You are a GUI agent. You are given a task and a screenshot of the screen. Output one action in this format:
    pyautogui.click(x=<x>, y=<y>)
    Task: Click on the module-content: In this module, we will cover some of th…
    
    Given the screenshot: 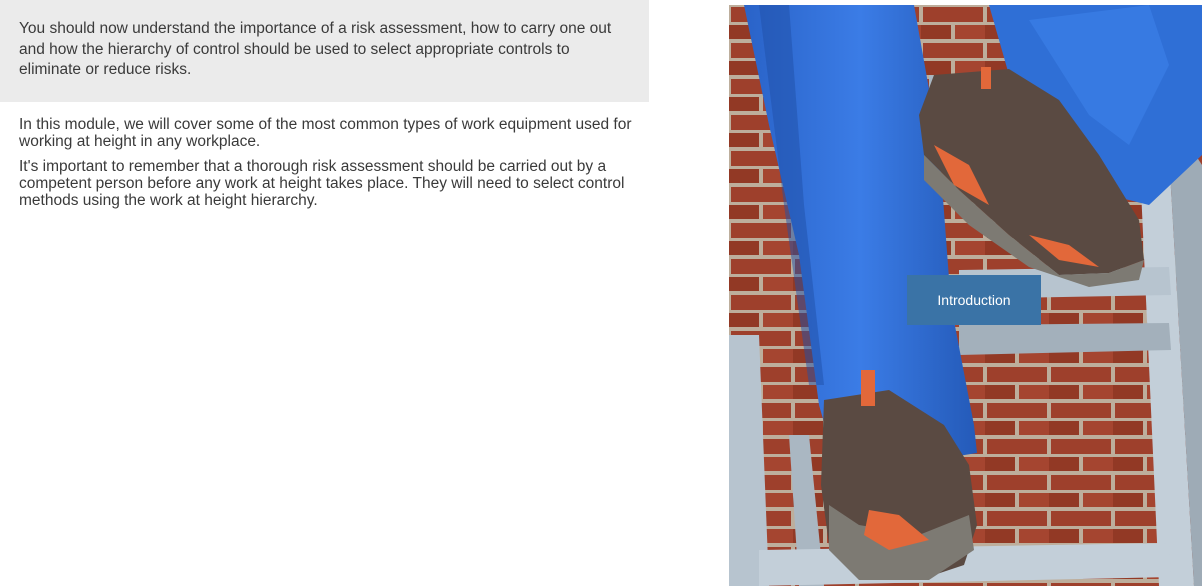 What is the action you would take?
    pyautogui.click(x=329, y=162)
    